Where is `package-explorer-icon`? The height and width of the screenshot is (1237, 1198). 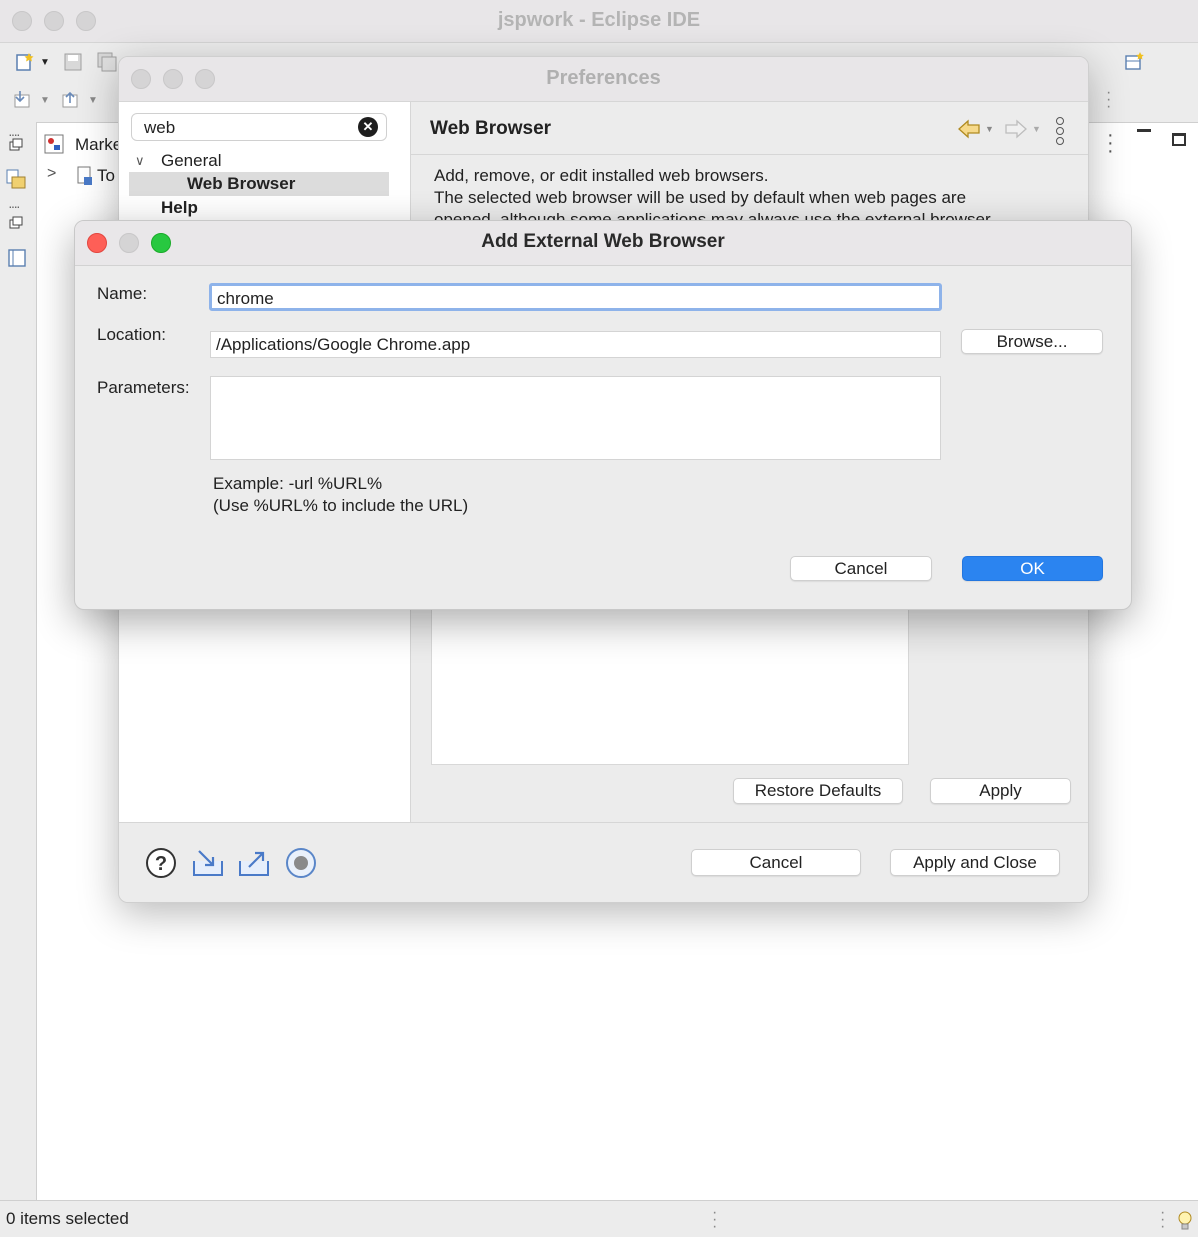 package-explorer-icon is located at coordinates (16, 179).